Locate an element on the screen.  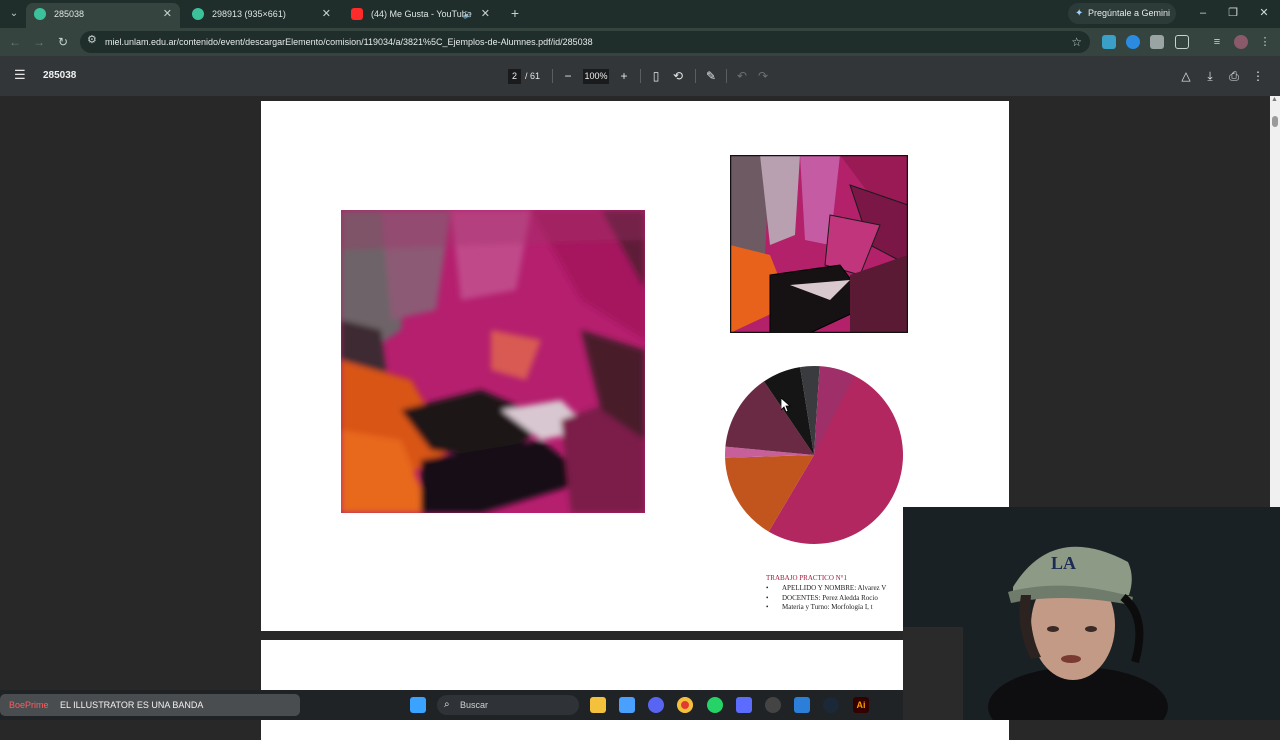
chrome-icon is located at coordinates (685, 705).